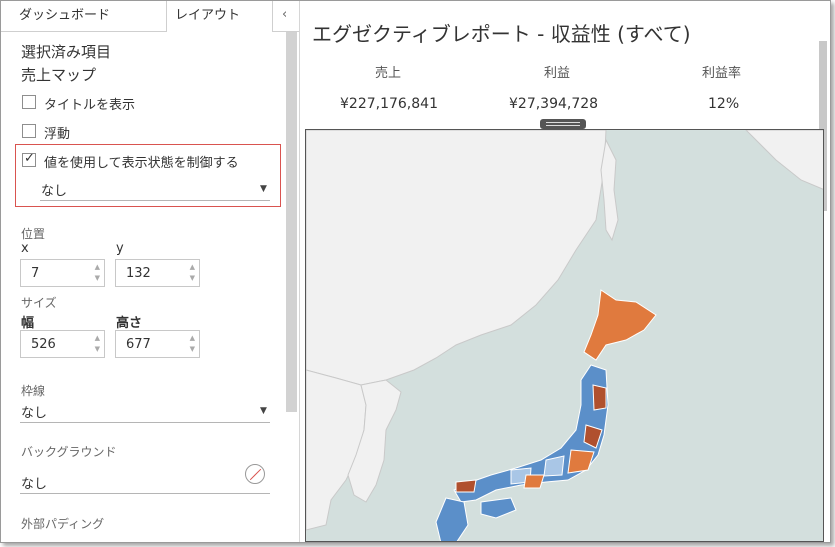  Describe the element at coordinates (54, 189) in the screenshot. I see `control-visibility-dropdown: なし` at that location.